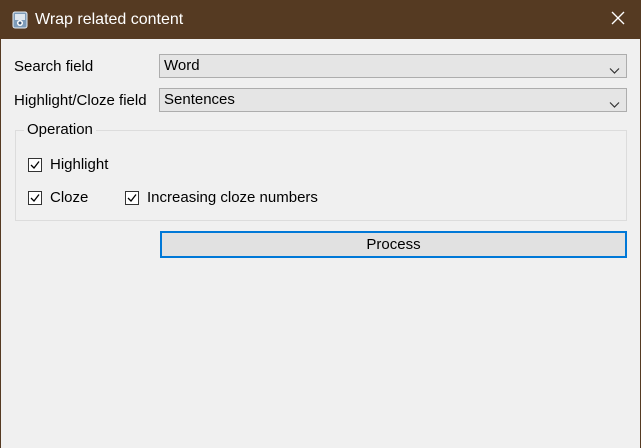 The image size is (641, 448). I want to click on close-icon, so click(618, 20).